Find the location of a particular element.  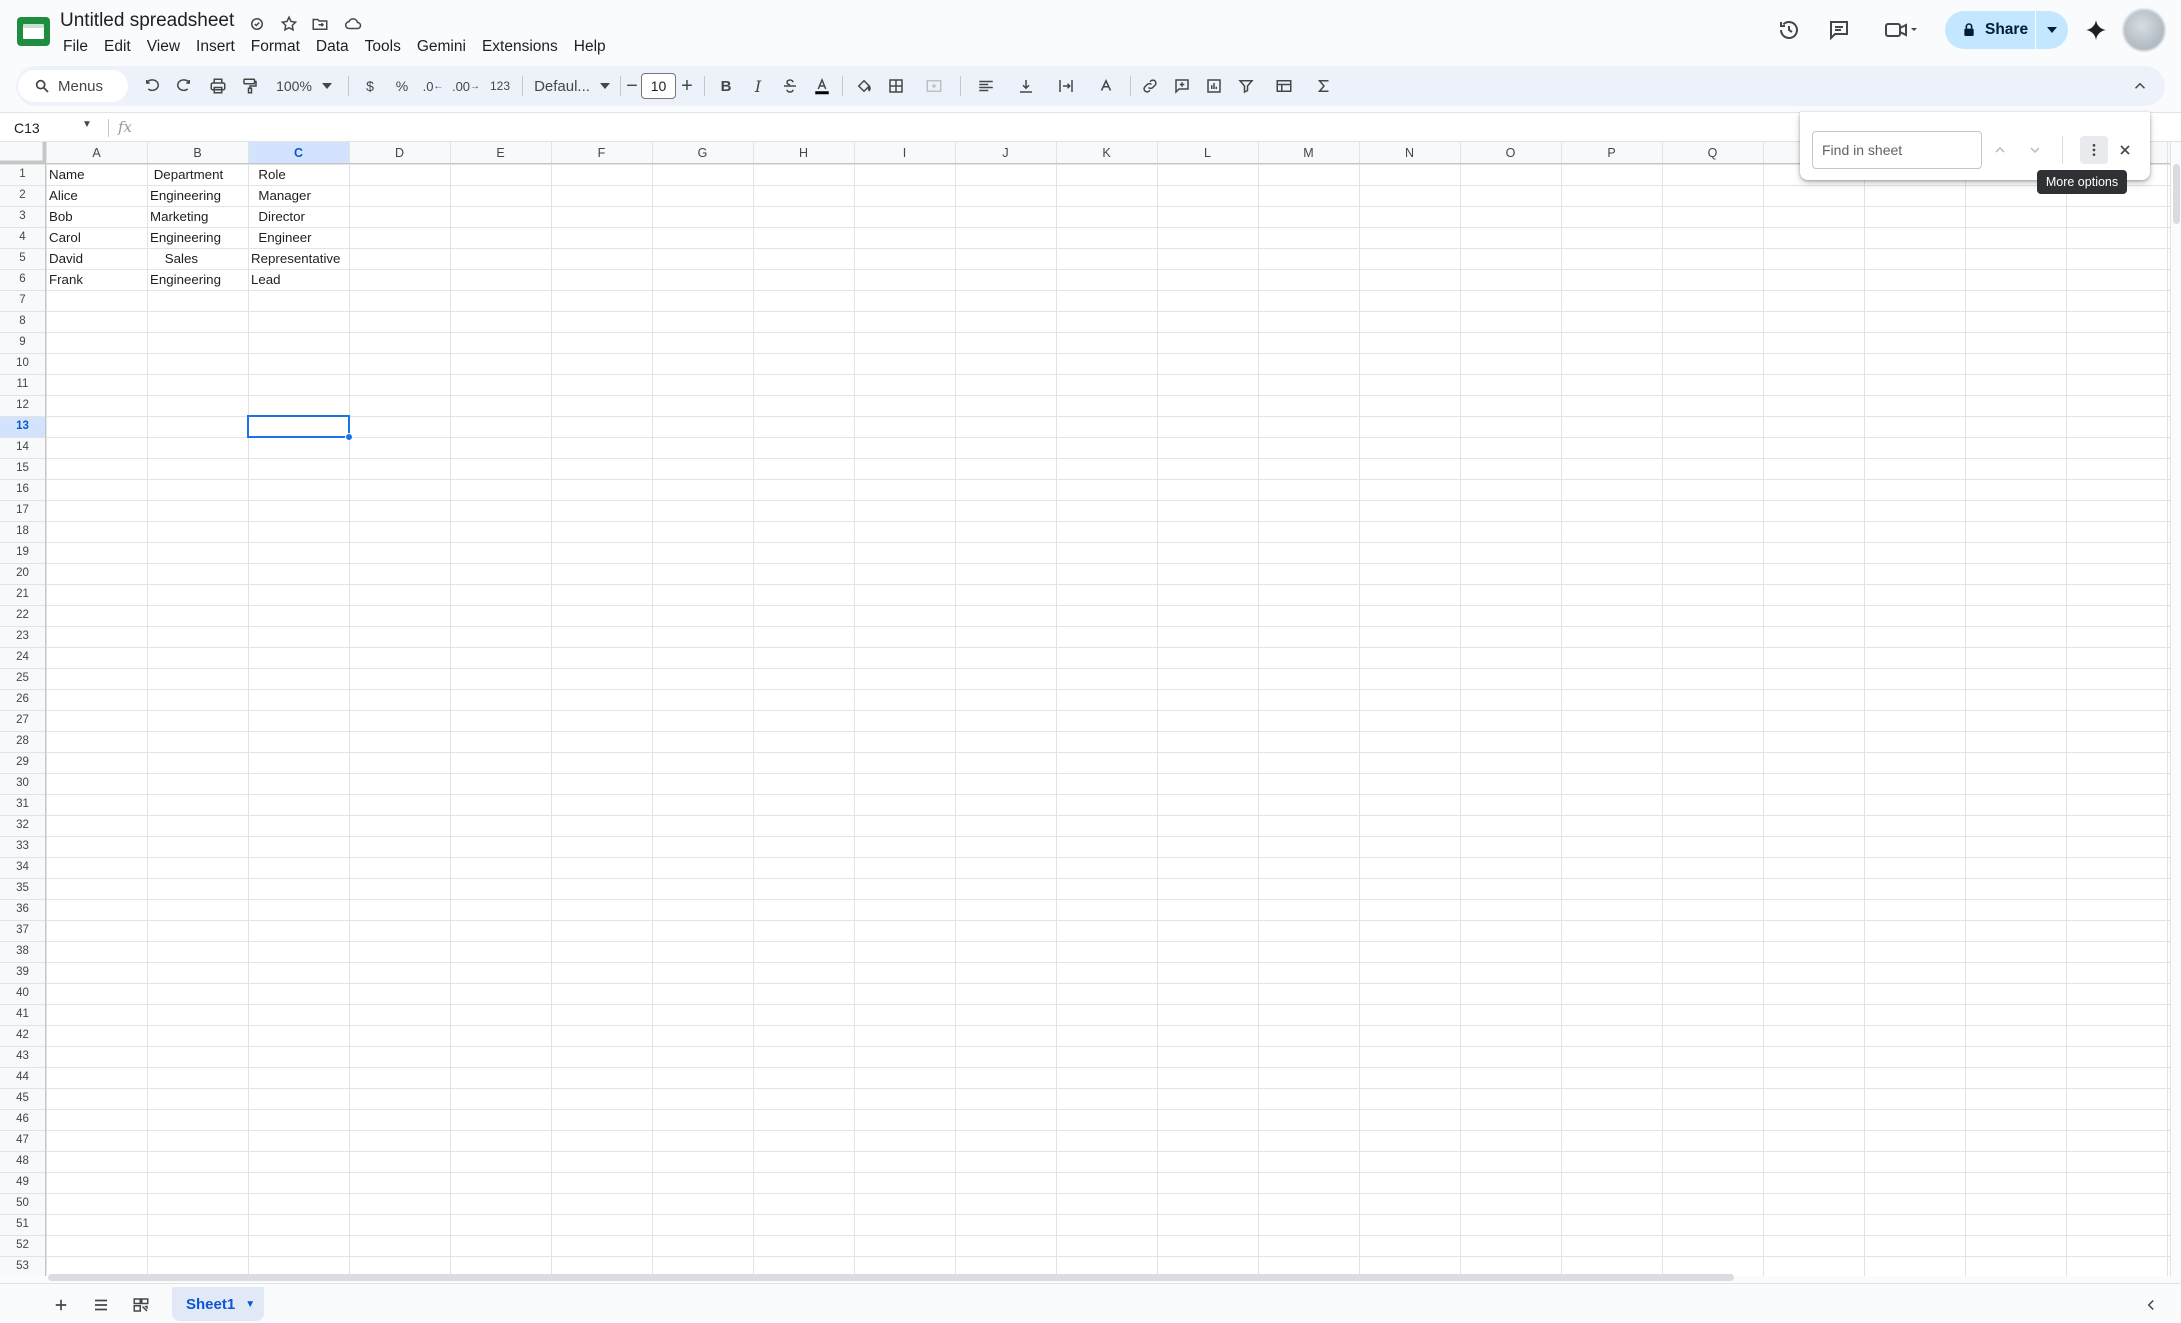

row-header: 26 is located at coordinates (22, 699).